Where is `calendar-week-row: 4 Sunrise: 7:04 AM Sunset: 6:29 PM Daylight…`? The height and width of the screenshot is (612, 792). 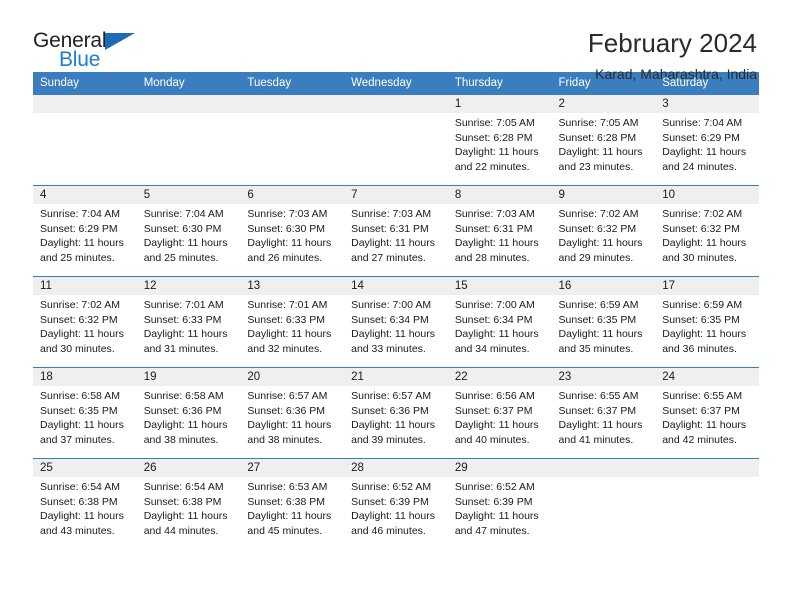 calendar-week-row: 4 Sunrise: 7:04 AM Sunset: 6:29 PM Daylight… is located at coordinates (396, 231).